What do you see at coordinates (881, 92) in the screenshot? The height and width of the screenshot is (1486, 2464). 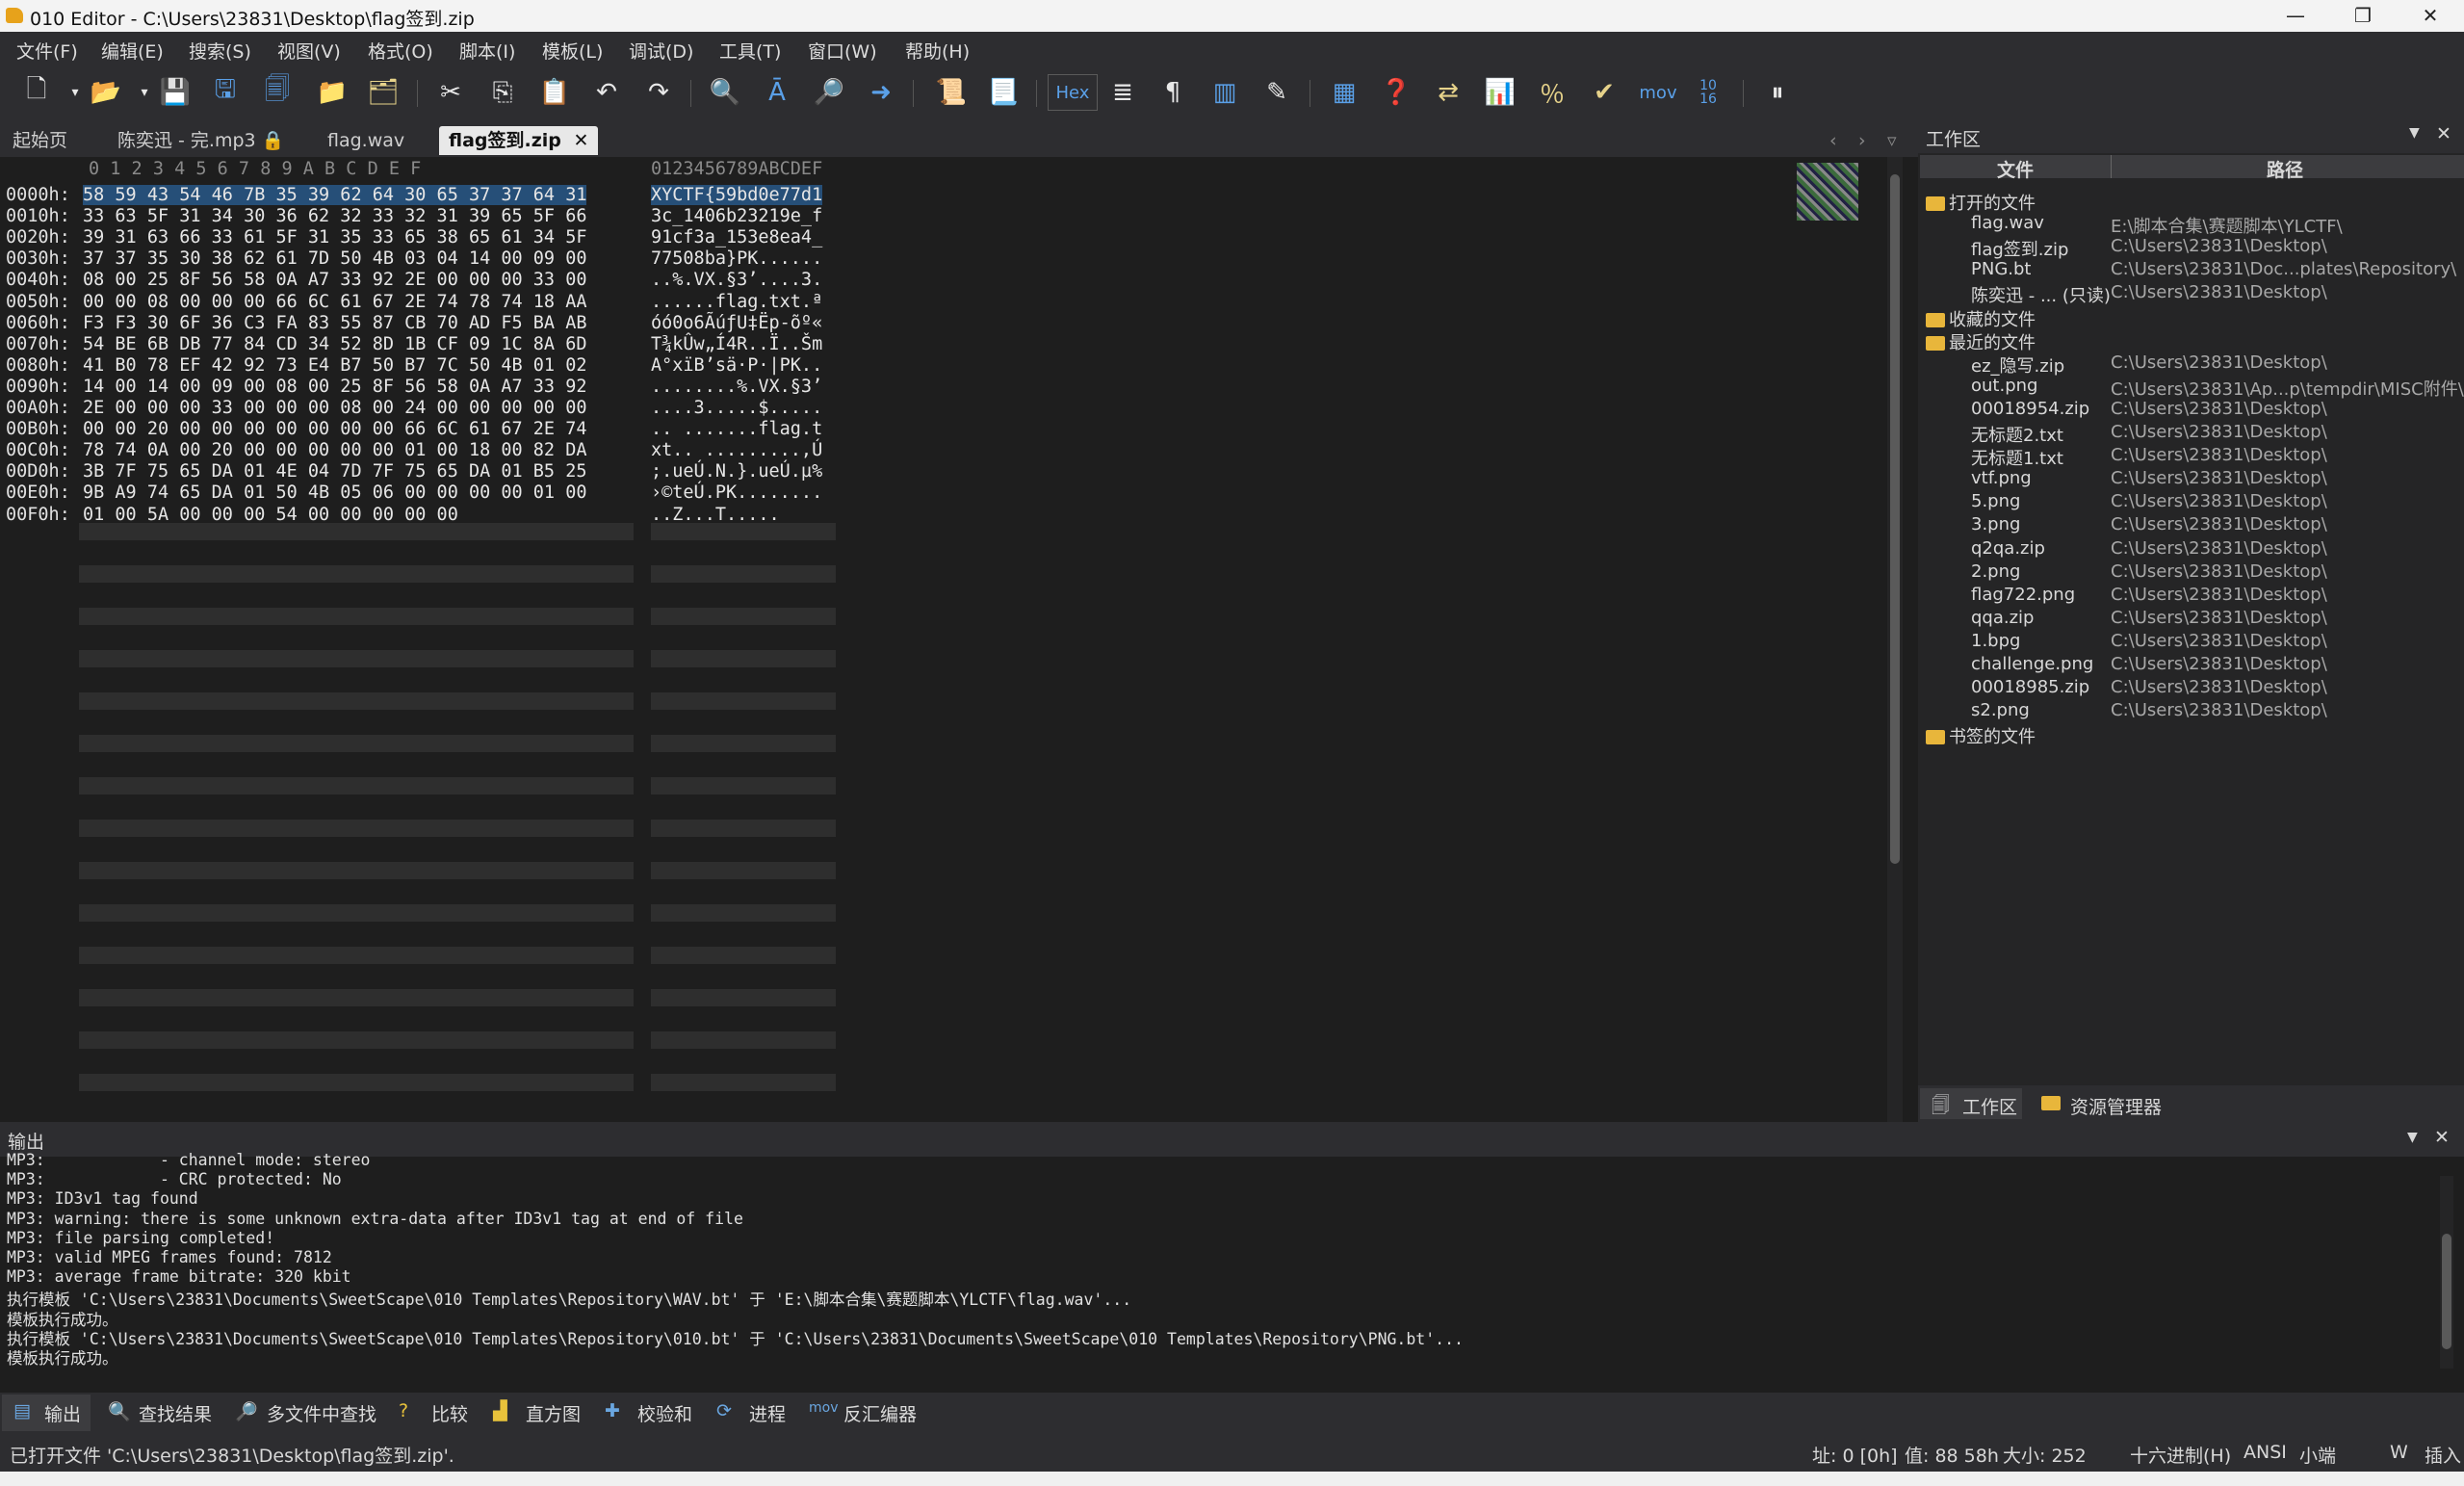 I see `goto-arrow-icon: ➜` at bounding box center [881, 92].